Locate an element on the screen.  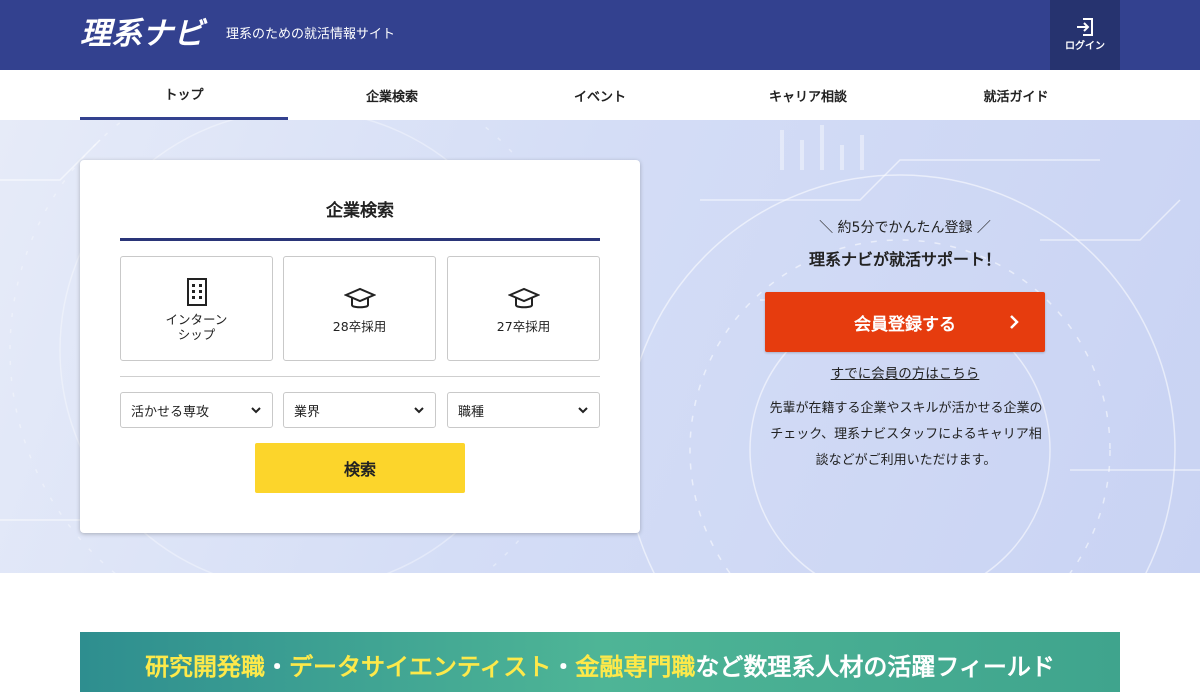
cta-description-line: 談などがご利用いただけます。 is located at coordinates (906, 460).